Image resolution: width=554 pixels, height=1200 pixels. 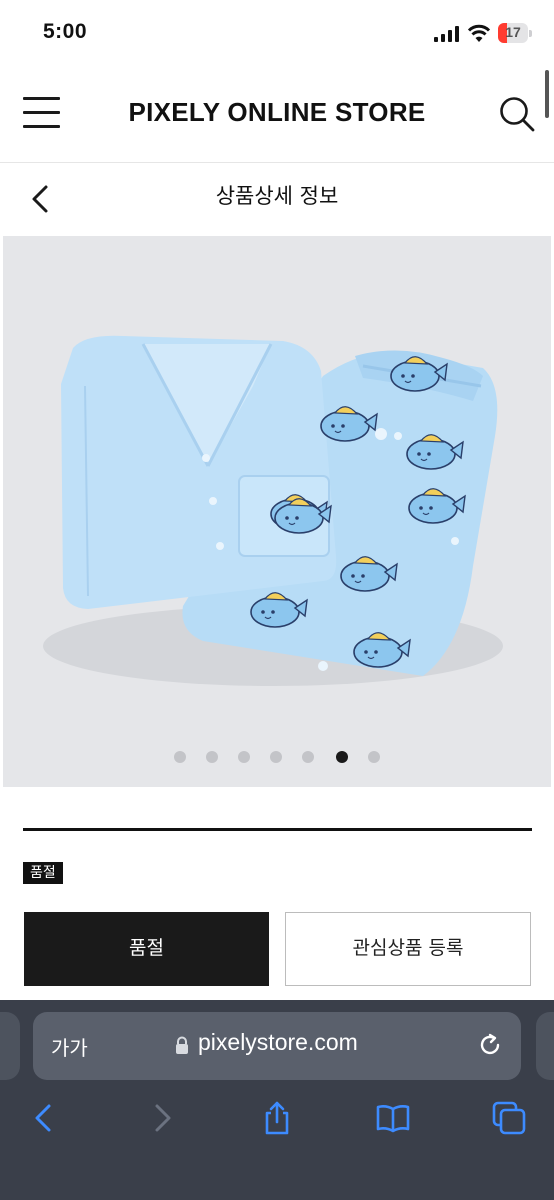 I want to click on wifi-icon, so click(x=479, y=33).